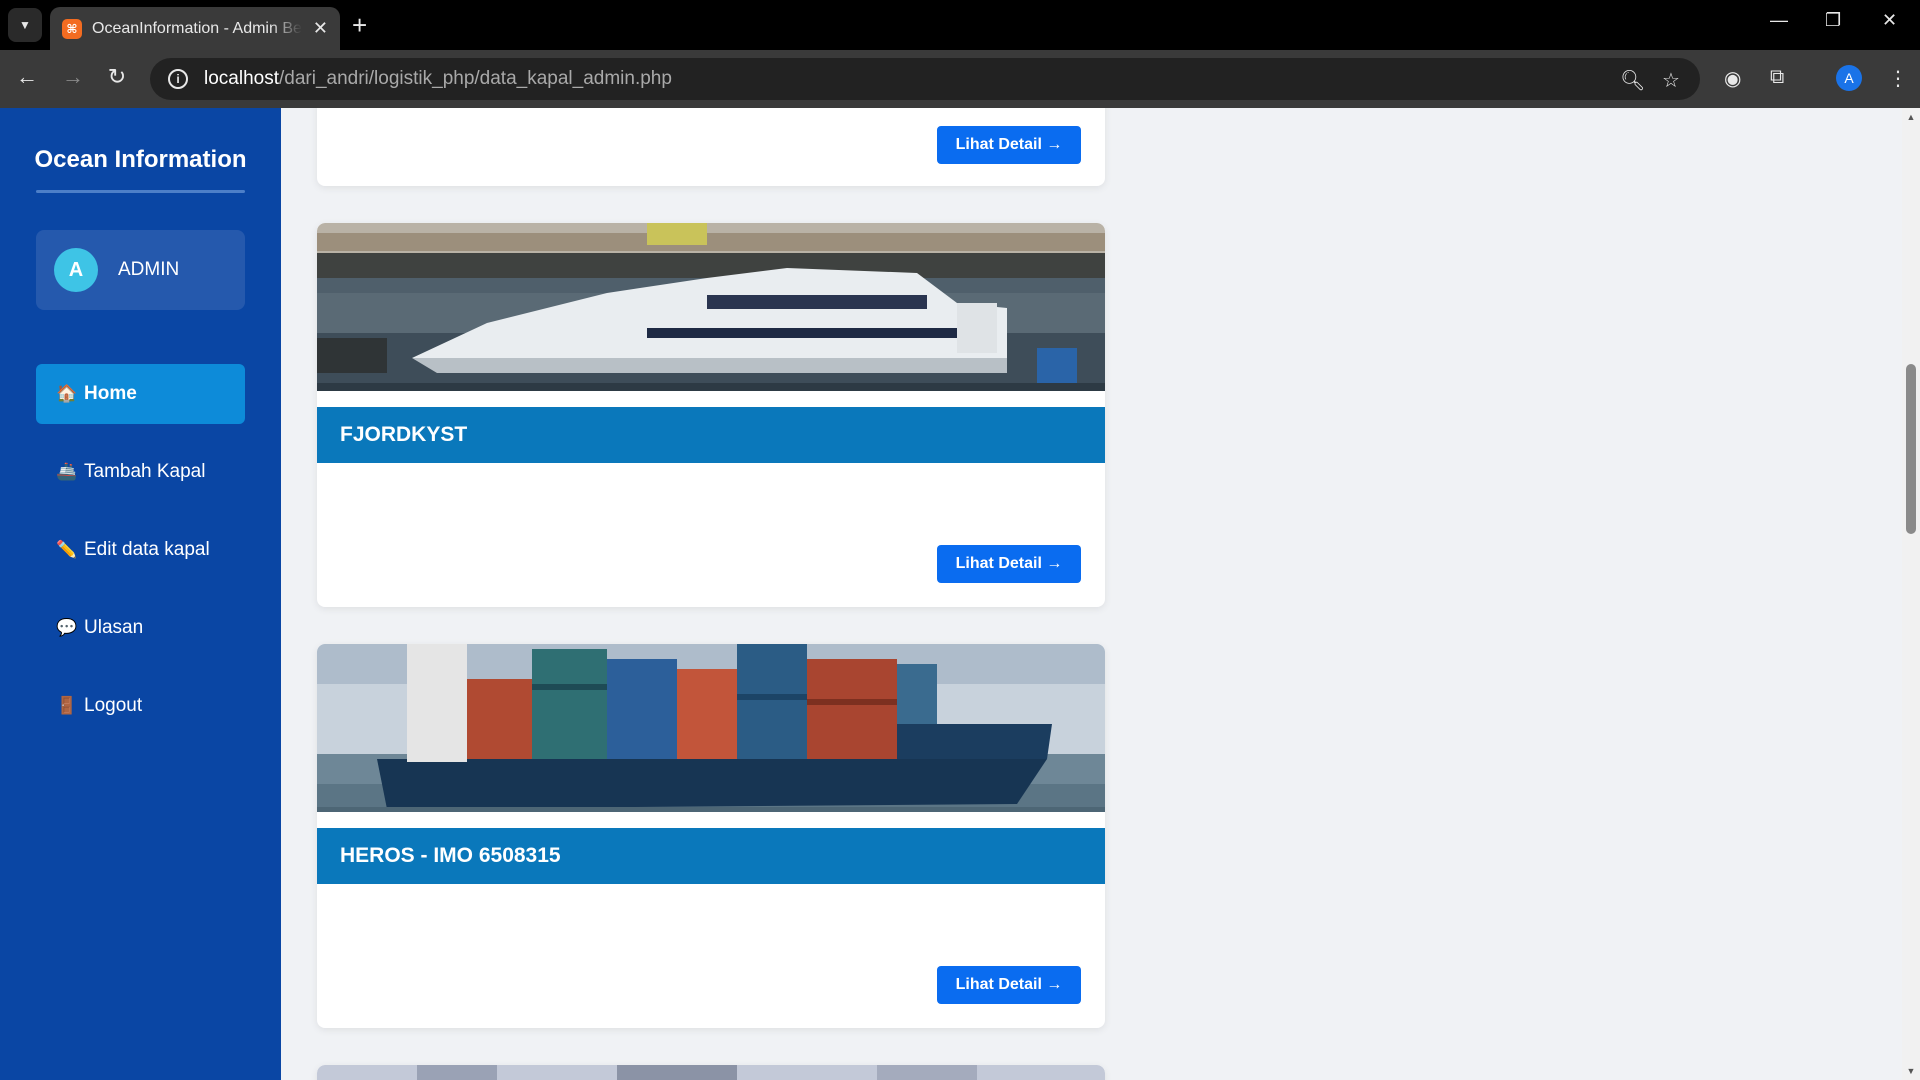  I want to click on sidebar-item-label: Home, so click(110, 393).